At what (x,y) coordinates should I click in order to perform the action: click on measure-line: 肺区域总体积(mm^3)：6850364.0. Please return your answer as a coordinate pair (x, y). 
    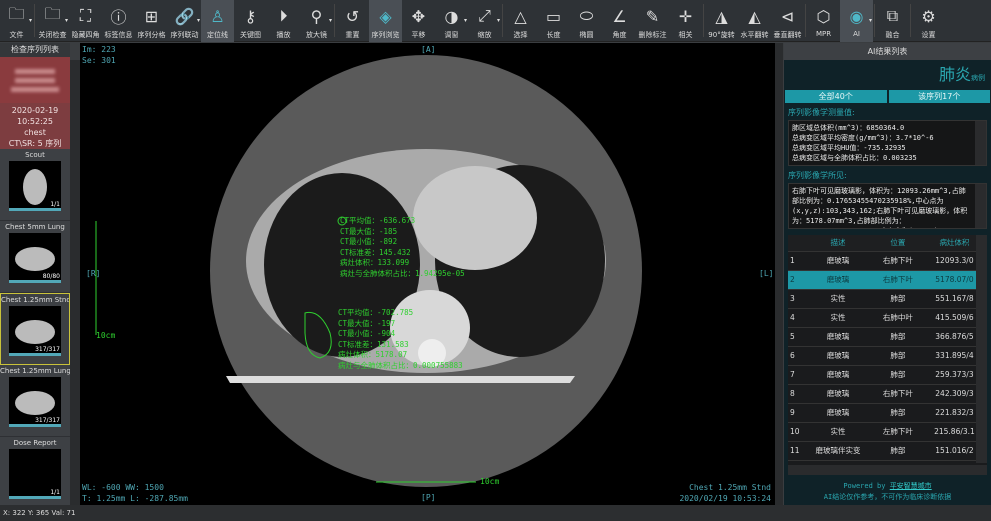
    Looking at the image, I should click on (848, 128).